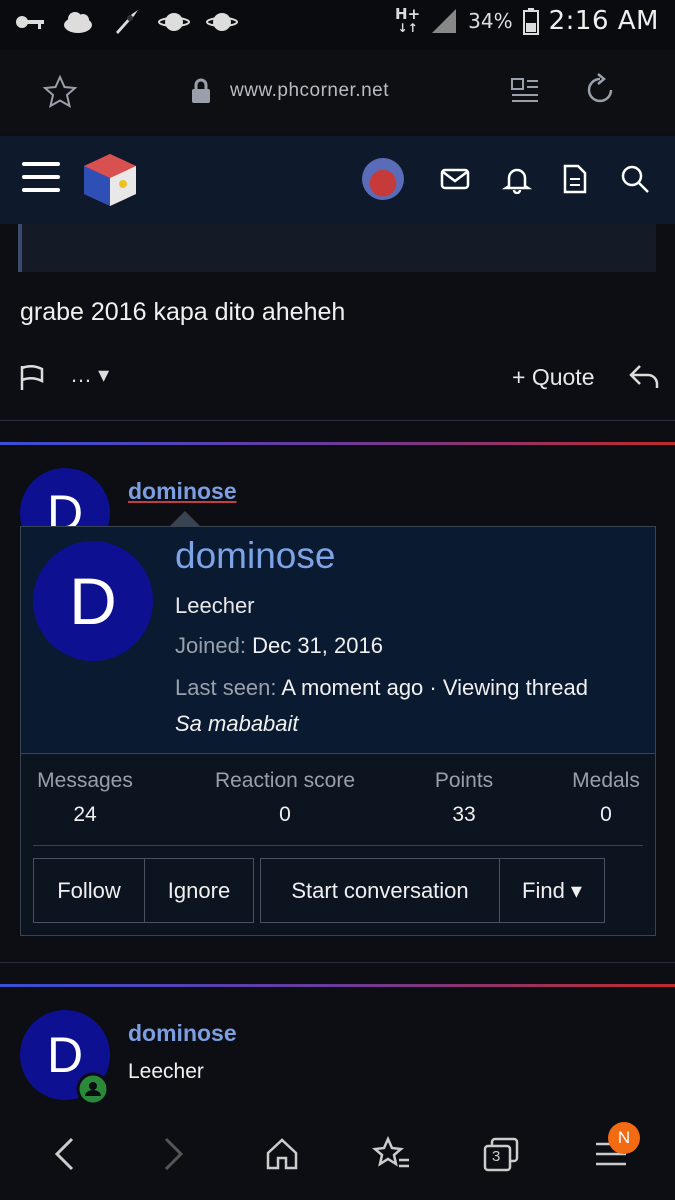 This screenshot has width=675, height=1200. I want to click on status-bar: H+ ↓↑ 34% 2:16 AM, so click(337, 25).